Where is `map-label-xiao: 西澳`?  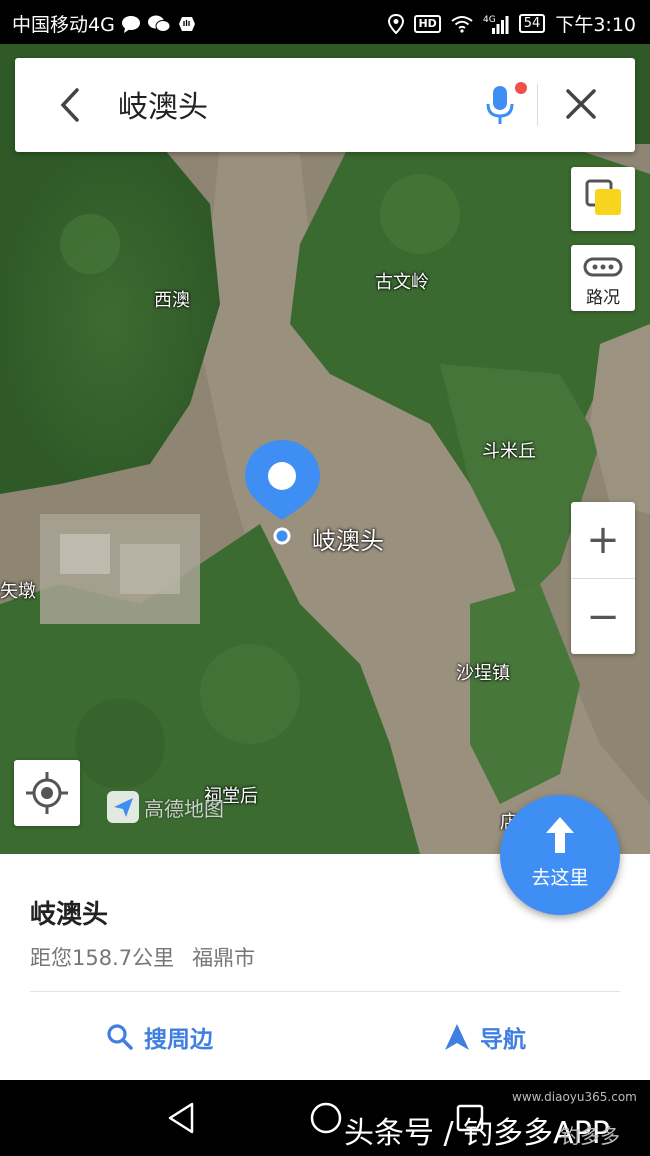 map-label-xiao: 西澳 is located at coordinates (172, 300).